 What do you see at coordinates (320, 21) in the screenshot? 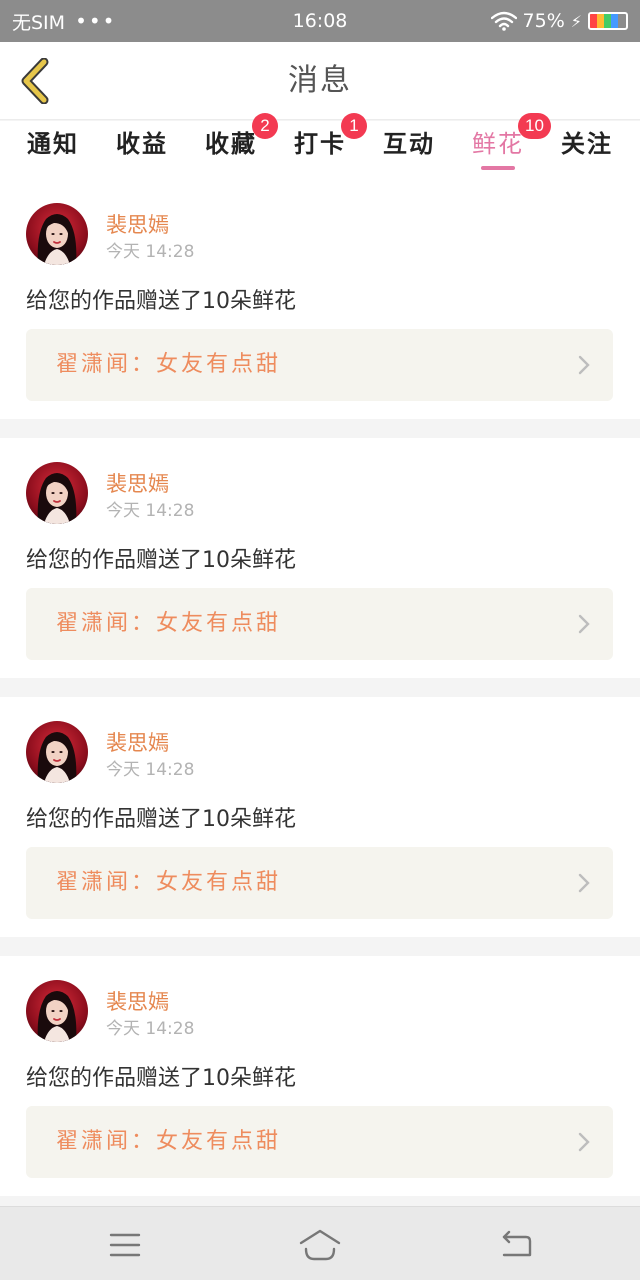
I see `status-bar: 无SIM ••• 16:08 75% ⚡` at bounding box center [320, 21].